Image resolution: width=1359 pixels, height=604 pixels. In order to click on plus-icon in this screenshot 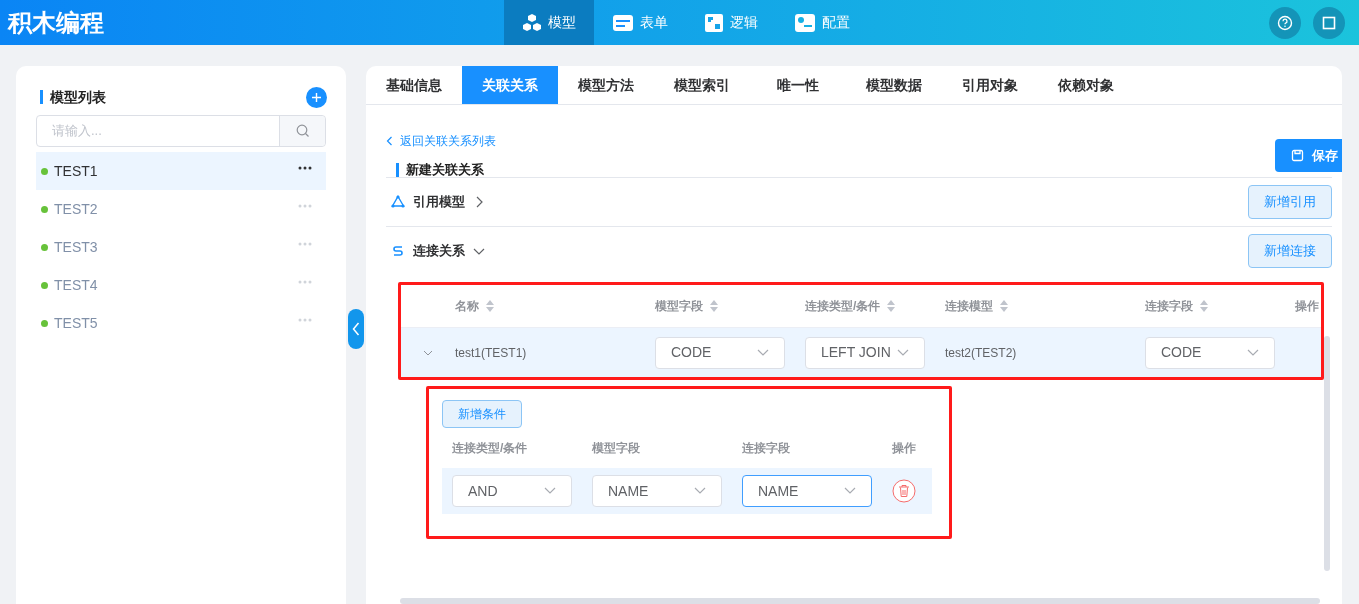, I will do `click(316, 97)`.